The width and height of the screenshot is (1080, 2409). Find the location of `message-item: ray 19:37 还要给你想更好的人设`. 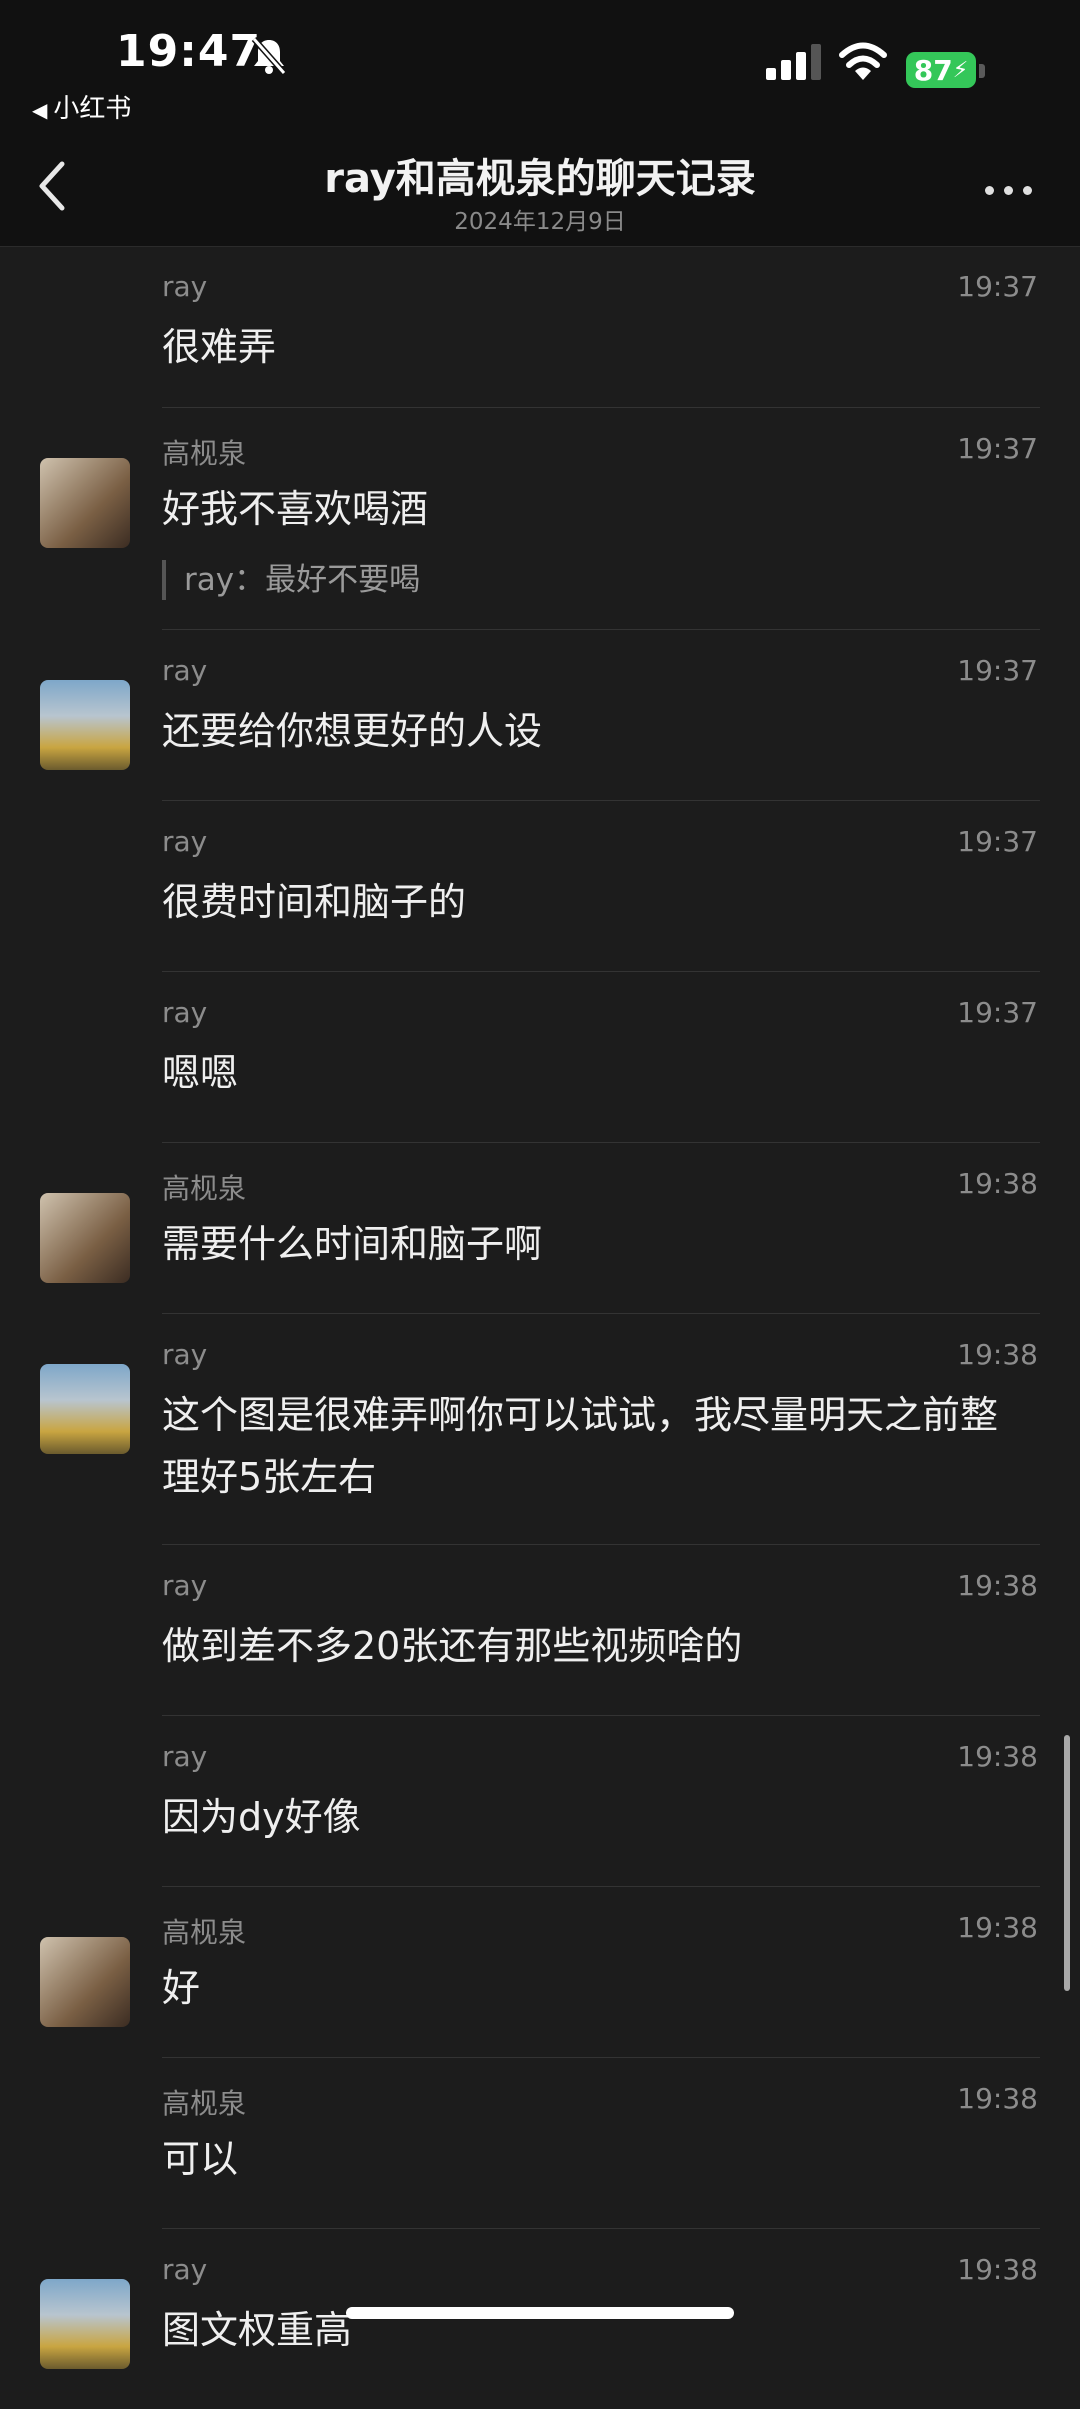

message-item: ray 19:37 还要给你想更好的人设 is located at coordinates (540, 715).